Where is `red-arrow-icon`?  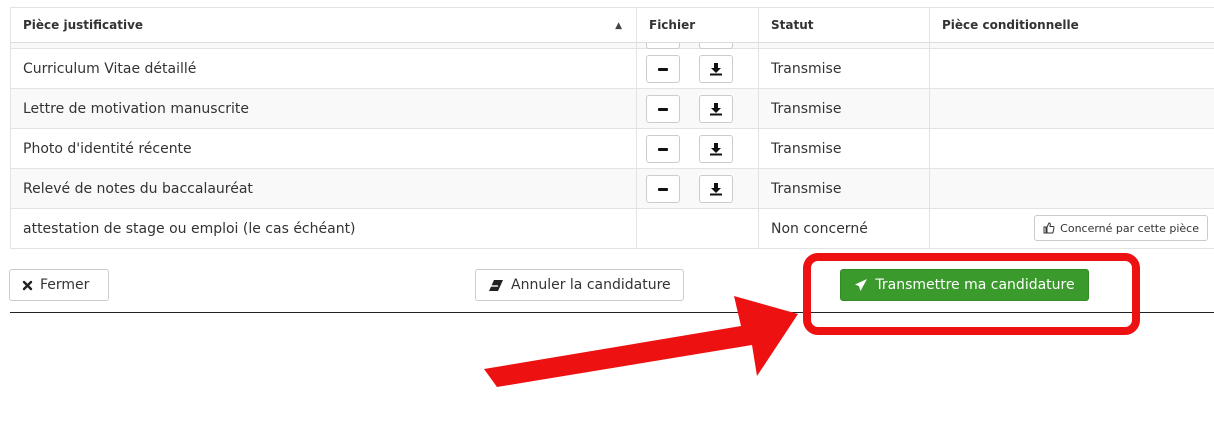 red-arrow-icon is located at coordinates (641, 341).